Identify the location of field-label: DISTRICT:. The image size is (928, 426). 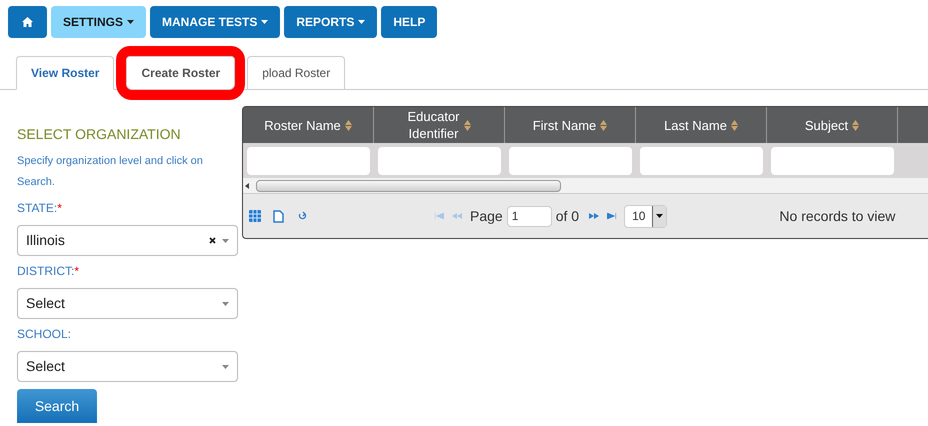
(45, 271).